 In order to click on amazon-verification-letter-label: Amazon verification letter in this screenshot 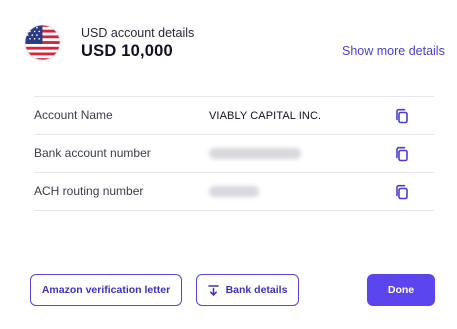, I will do `click(106, 290)`.